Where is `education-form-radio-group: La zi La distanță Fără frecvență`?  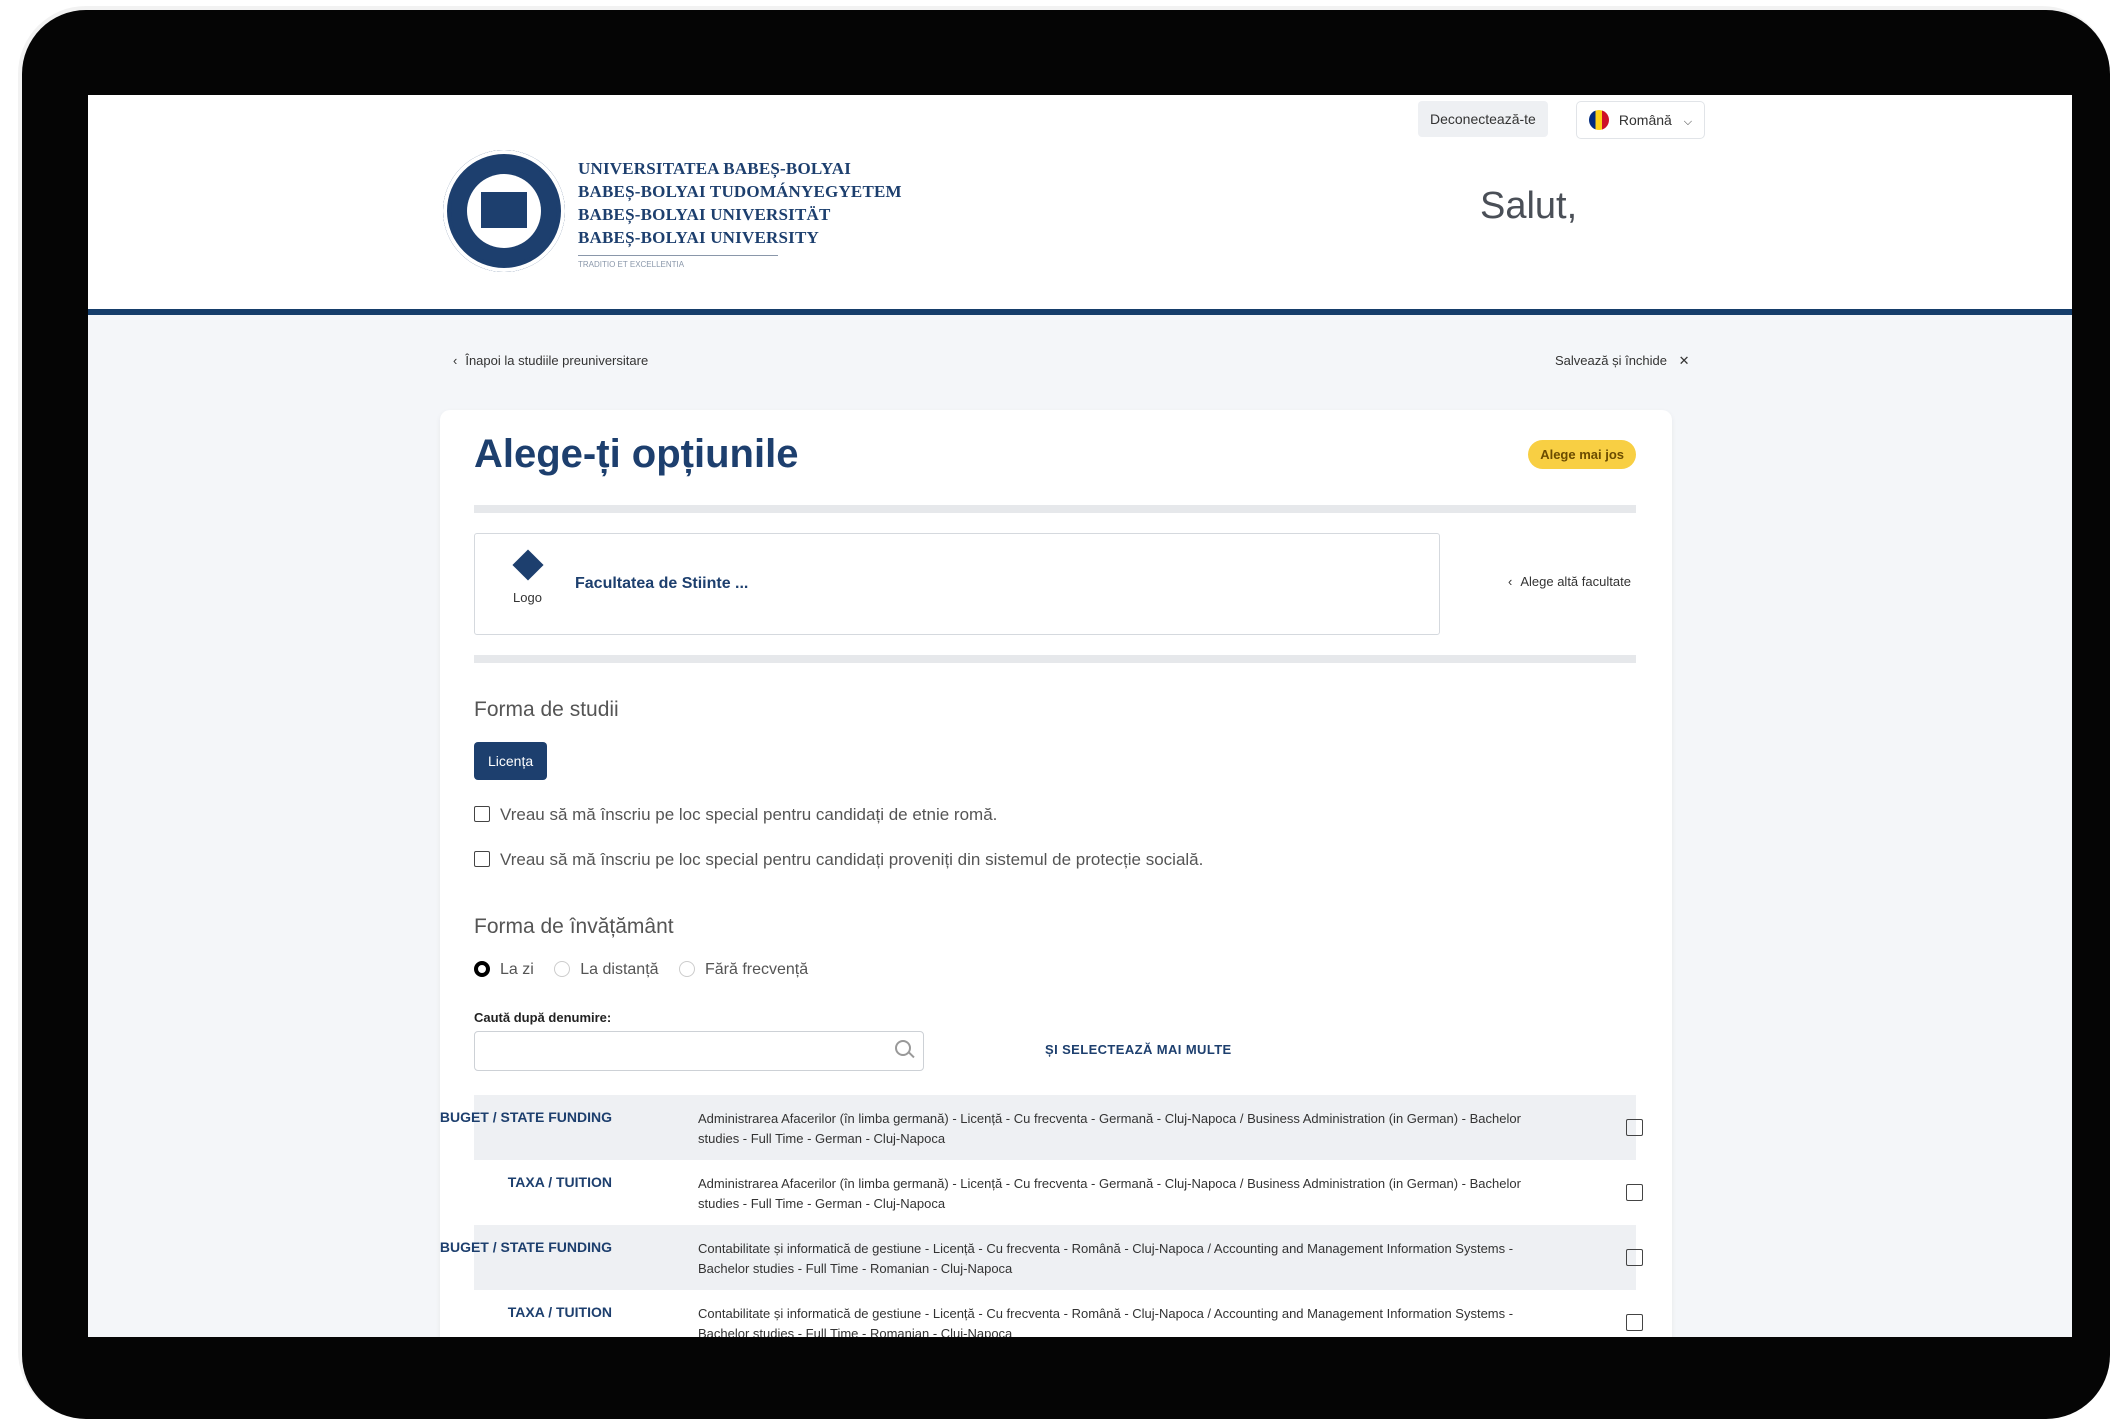
education-form-radio-group: La zi La distanță Fără frecvență is located at coordinates (649, 970).